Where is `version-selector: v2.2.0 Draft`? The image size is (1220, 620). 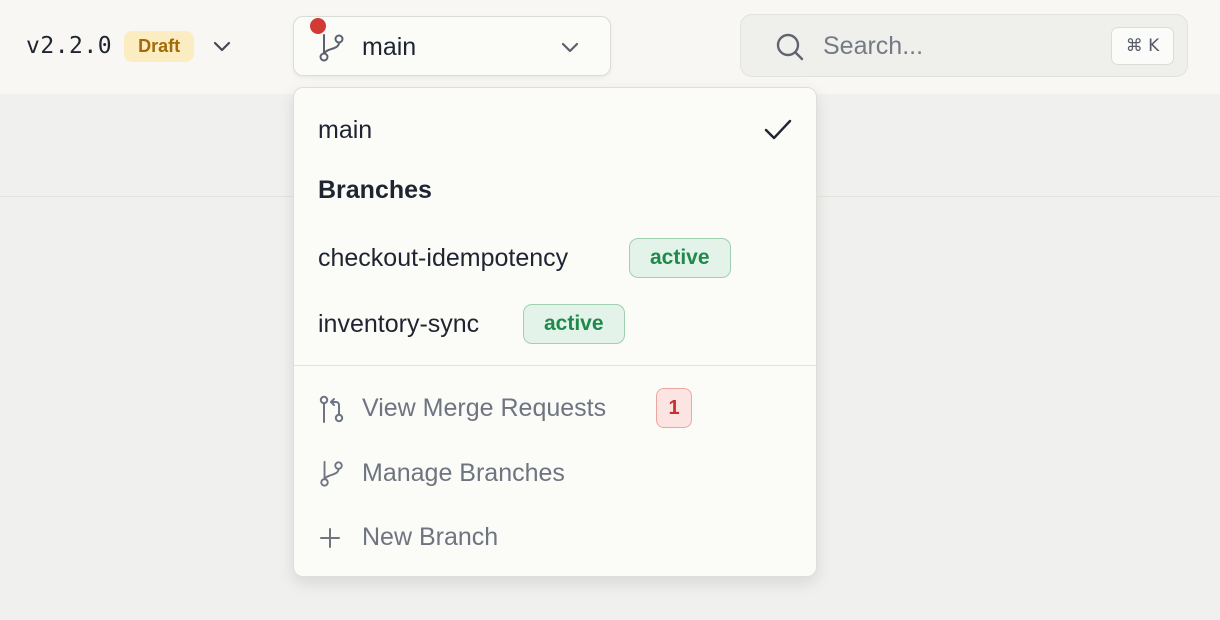
version-selector: v2.2.0 Draft is located at coordinates (130, 46).